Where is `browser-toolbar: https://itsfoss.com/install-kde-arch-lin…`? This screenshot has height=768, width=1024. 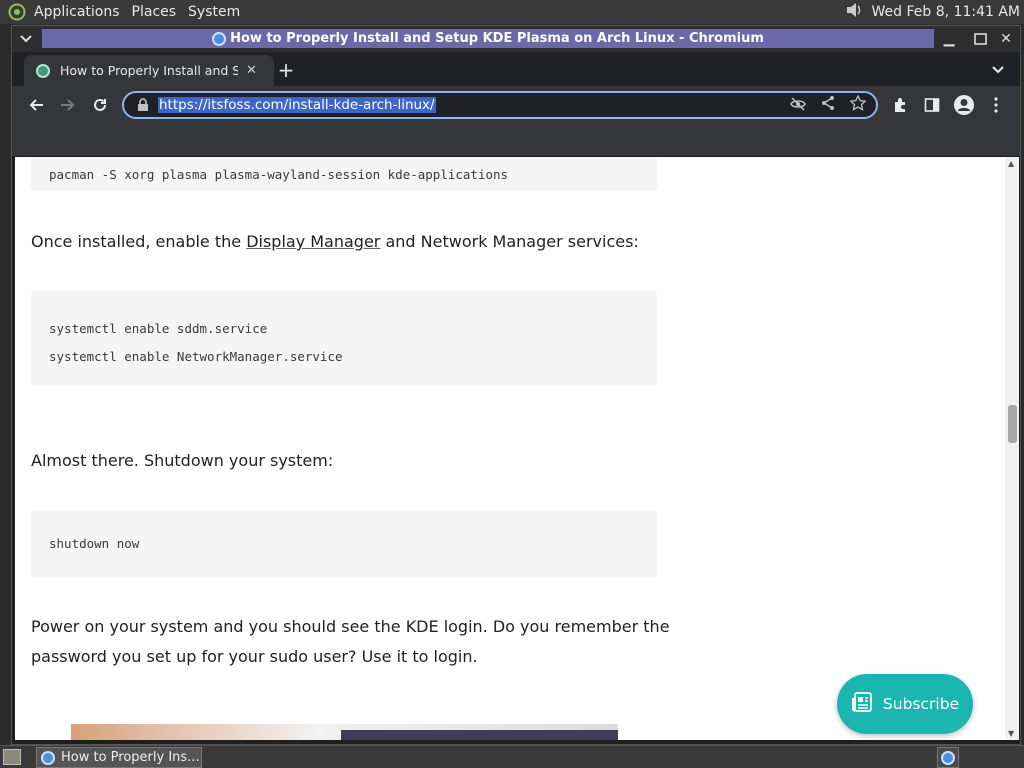 browser-toolbar: https://itsfoss.com/install-kde-arch-lin… is located at coordinates (516, 105).